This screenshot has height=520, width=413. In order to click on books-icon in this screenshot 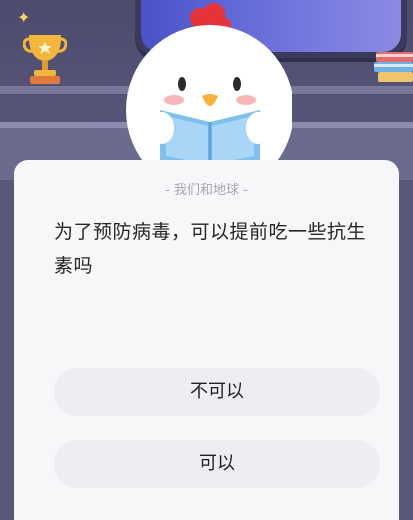, I will do `click(393, 67)`.